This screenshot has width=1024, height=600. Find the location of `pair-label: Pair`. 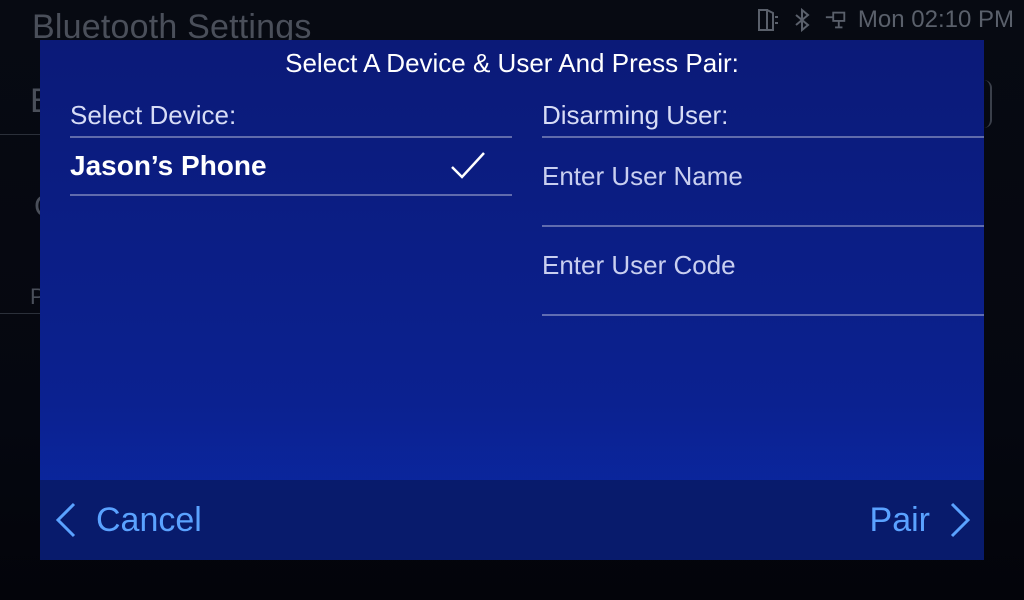

pair-label: Pair is located at coordinates (899, 519).